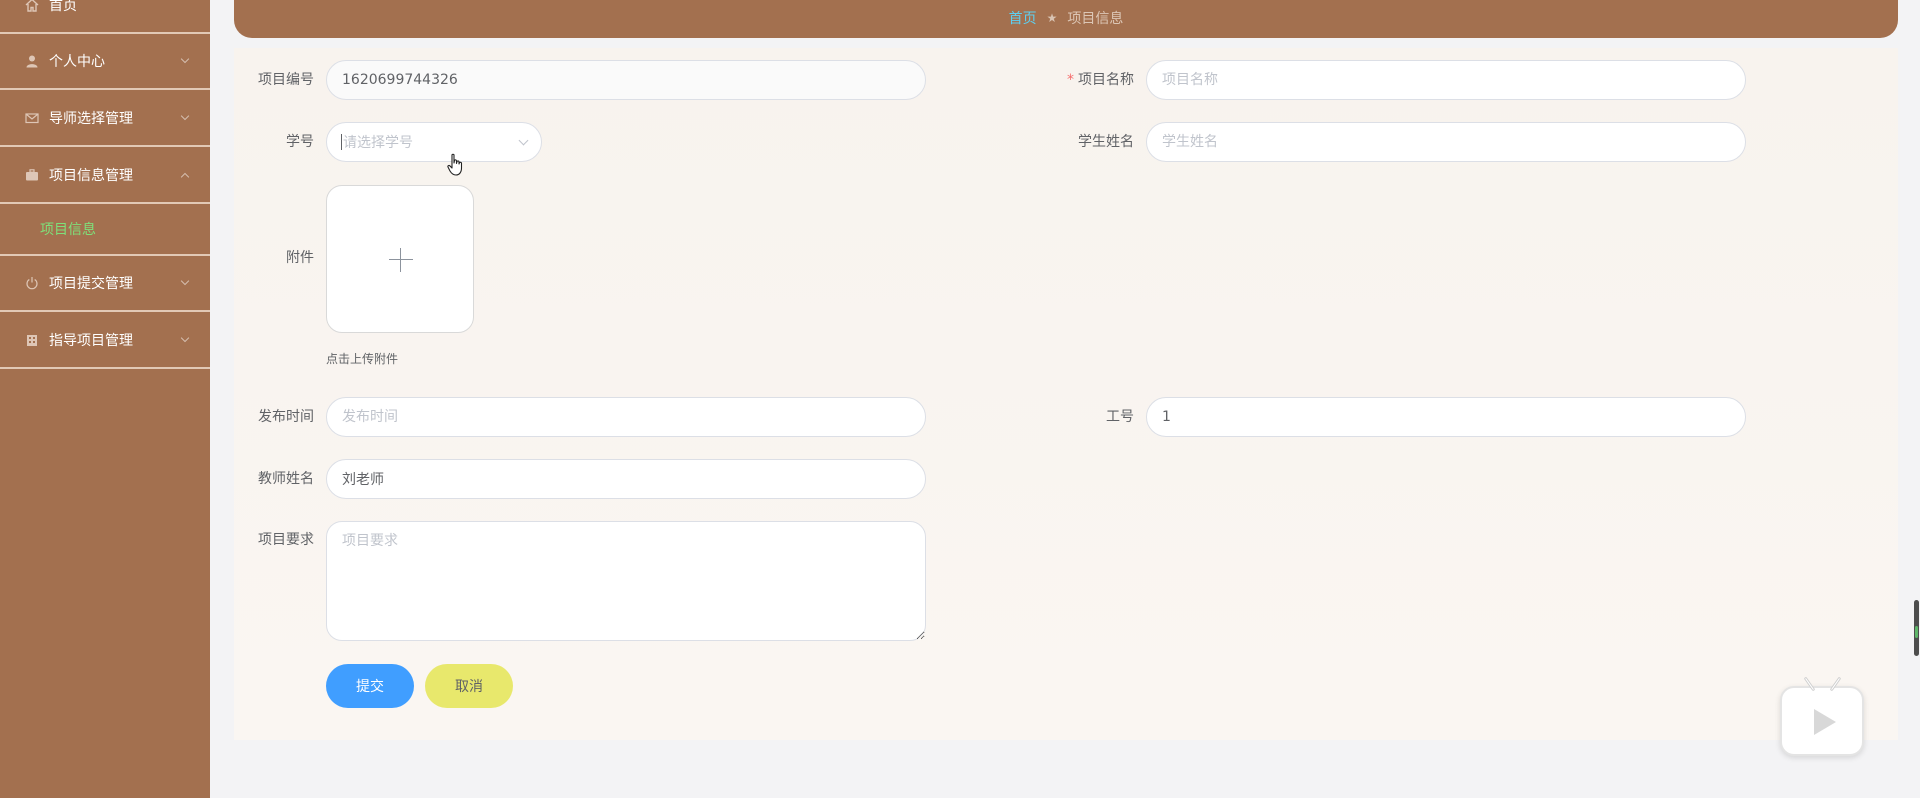 Image resolution: width=1920 pixels, height=798 pixels. I want to click on user-icon, so click(32, 61).